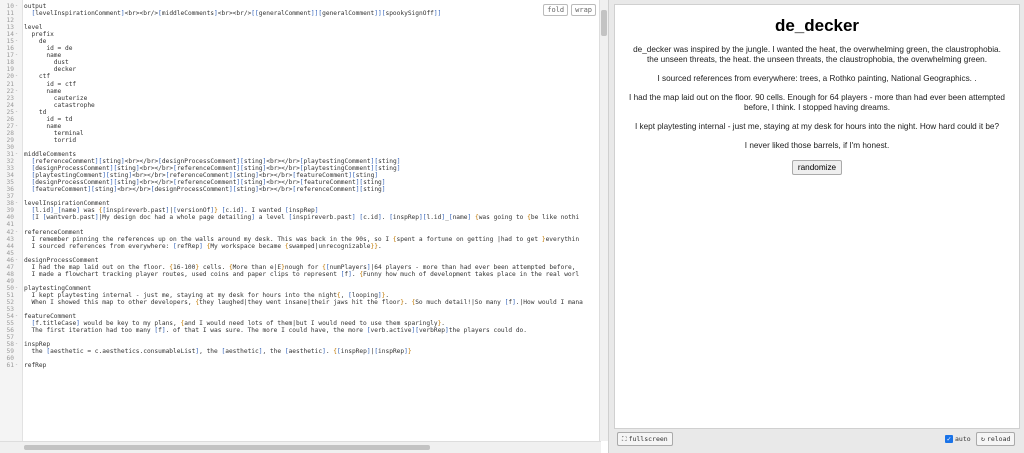 The height and width of the screenshot is (453, 1024). What do you see at coordinates (300, 126) in the screenshot?
I see `code-line: 27- name` at bounding box center [300, 126].